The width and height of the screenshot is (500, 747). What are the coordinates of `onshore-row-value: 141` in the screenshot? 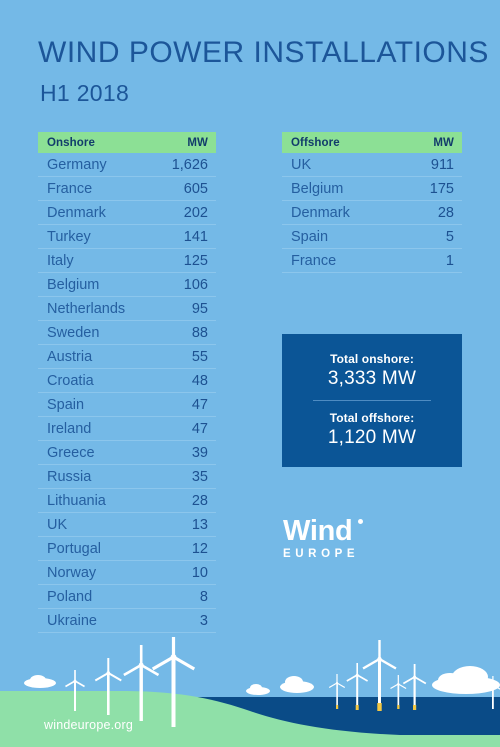 It's located at (195, 236).